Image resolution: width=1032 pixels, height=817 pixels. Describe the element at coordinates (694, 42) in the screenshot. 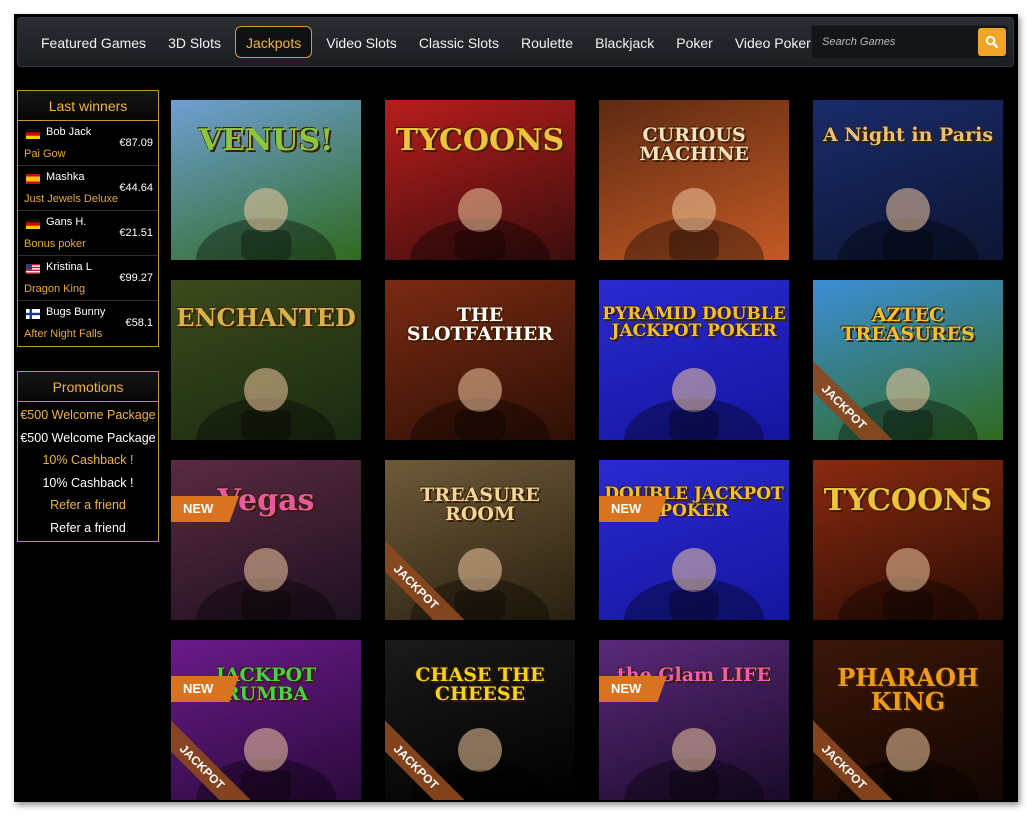

I see `nav-item-poker: Poker` at that location.